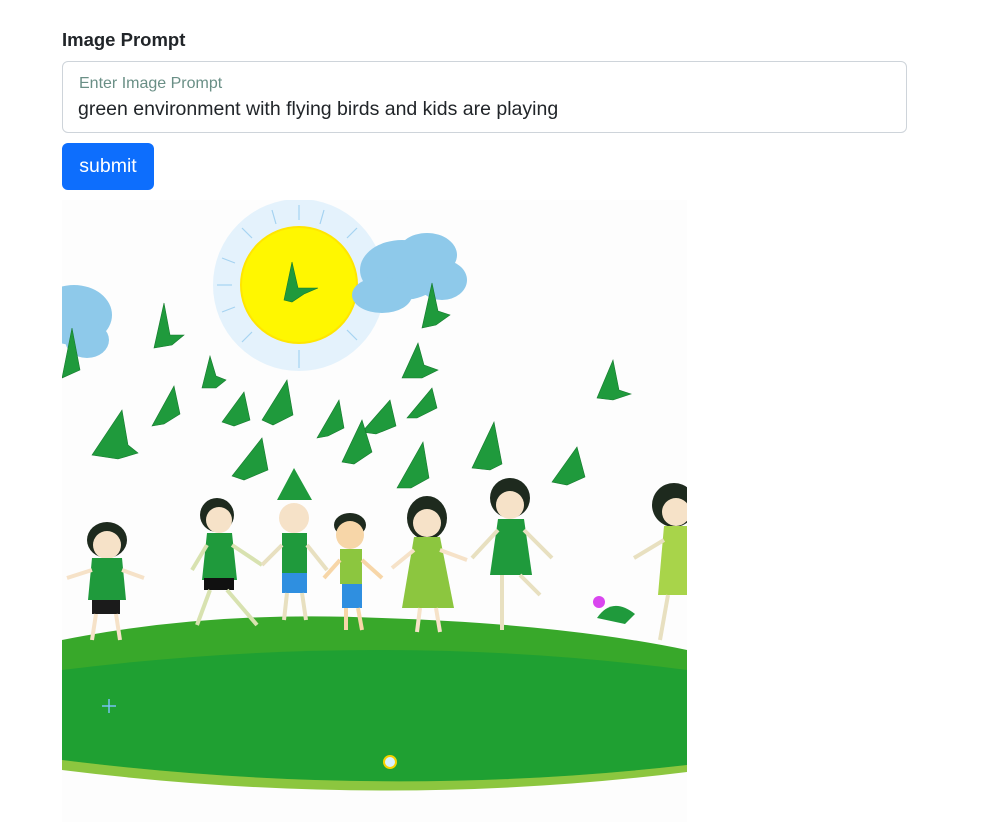 The width and height of the screenshot is (991, 822). What do you see at coordinates (483, 109) in the screenshot?
I see `prompt-input` at bounding box center [483, 109].